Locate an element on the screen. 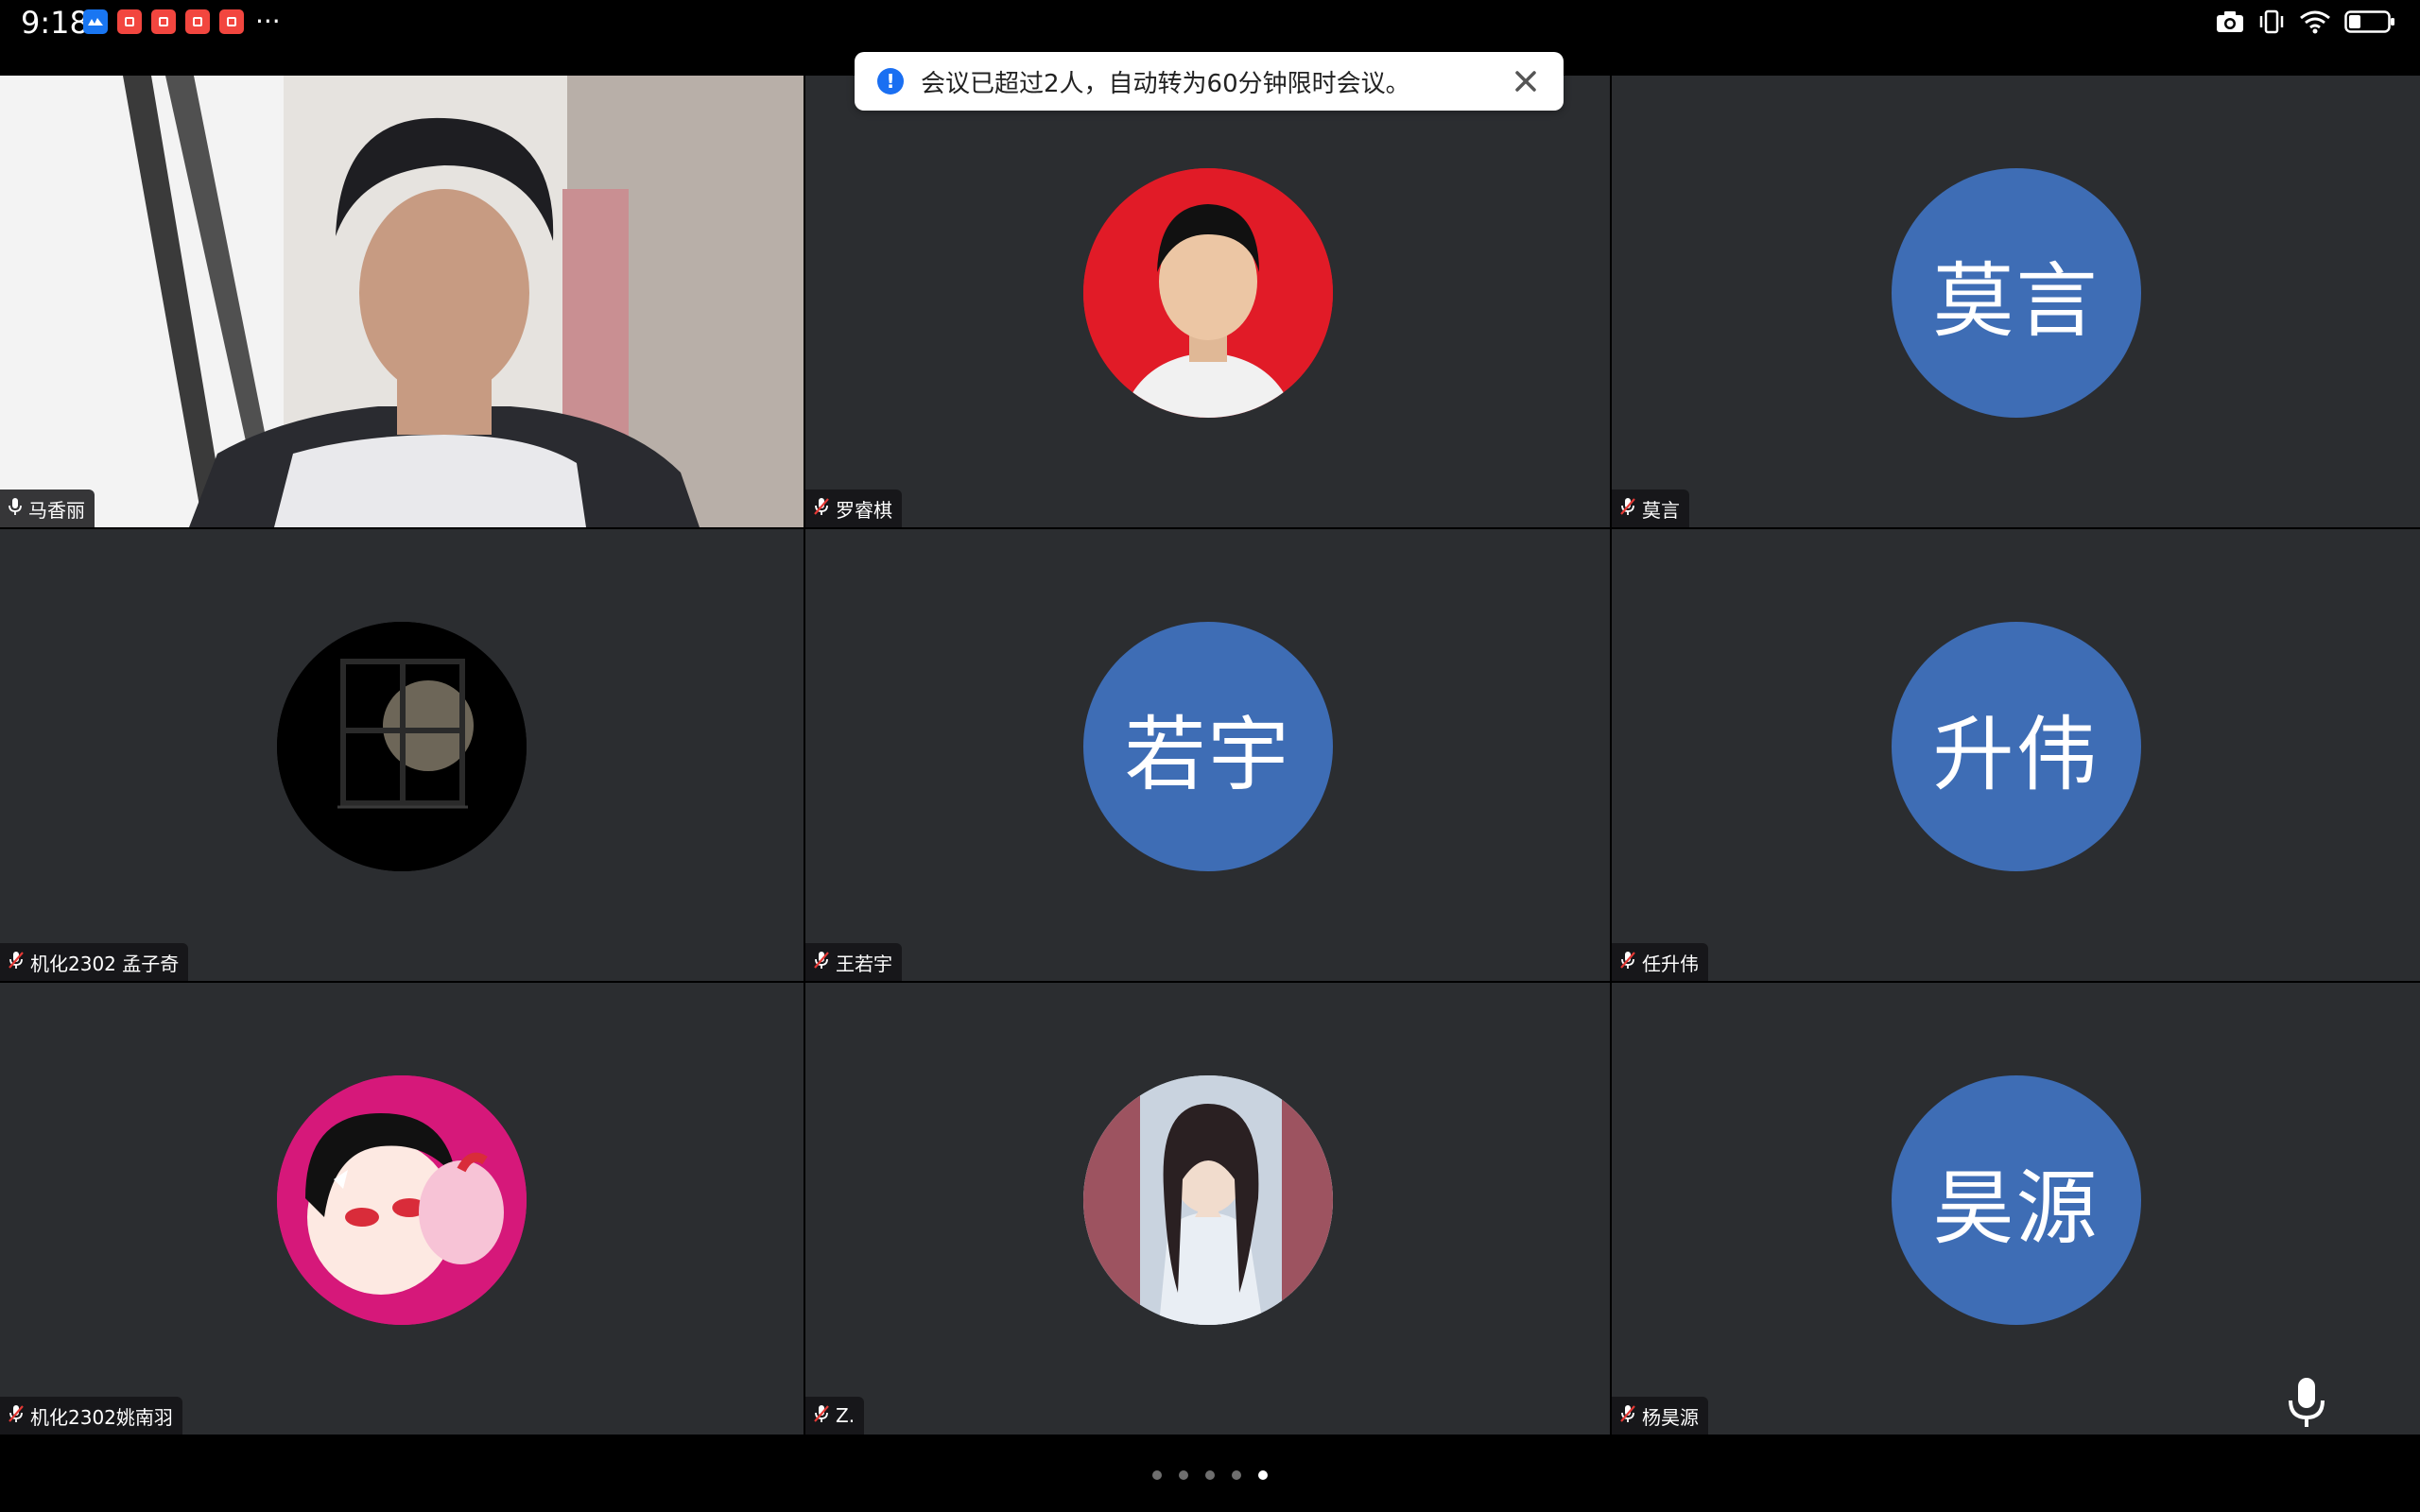 The width and height of the screenshot is (2420, 1512). page-dot-active is located at coordinates (1263, 1475).